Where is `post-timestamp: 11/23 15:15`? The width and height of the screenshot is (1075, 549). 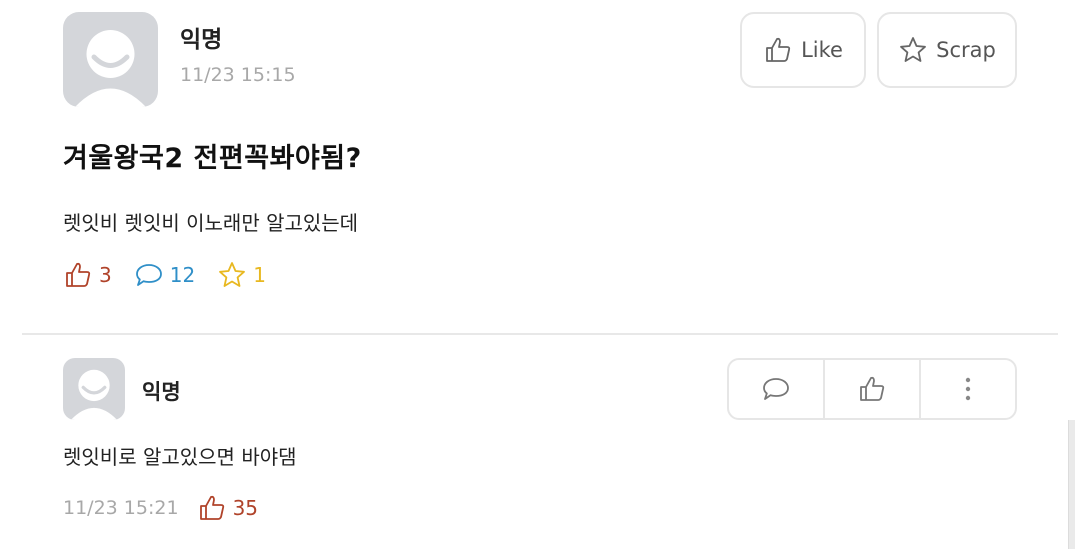
post-timestamp: 11/23 15:15 is located at coordinates (238, 75).